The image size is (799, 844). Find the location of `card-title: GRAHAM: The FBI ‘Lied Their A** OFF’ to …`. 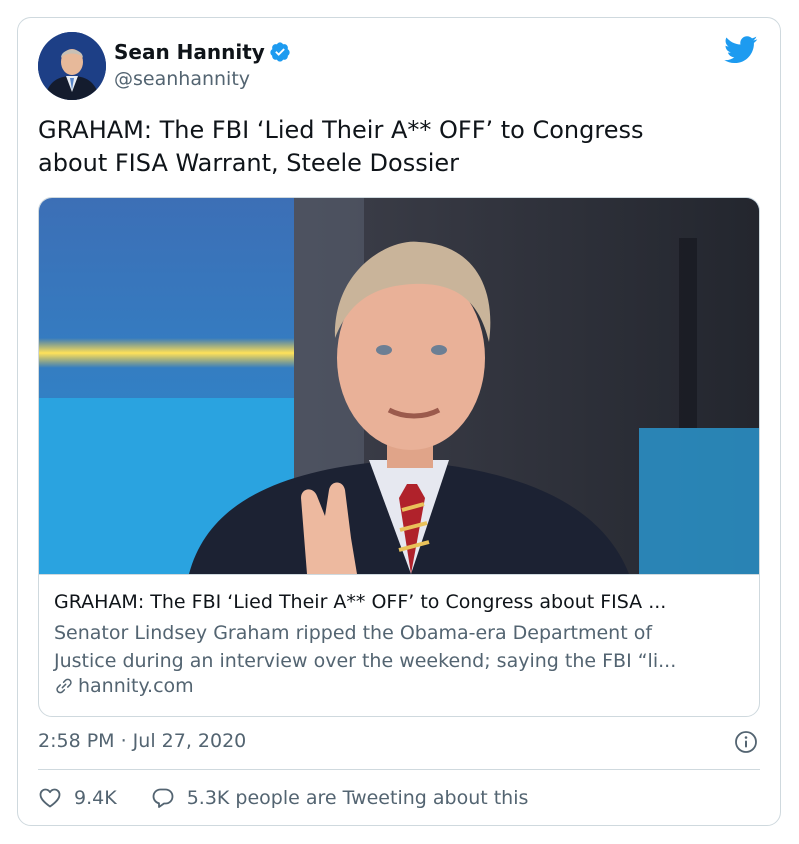

card-title: GRAHAM: The FBI ‘Lied Their A** OFF’ to … is located at coordinates (399, 602).